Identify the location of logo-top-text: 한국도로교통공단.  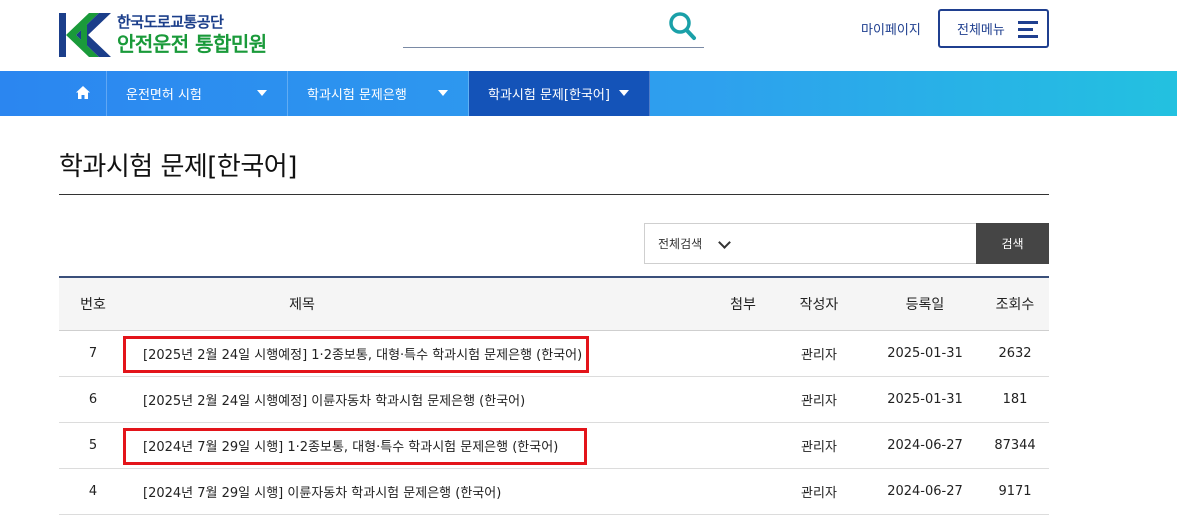
(170, 22).